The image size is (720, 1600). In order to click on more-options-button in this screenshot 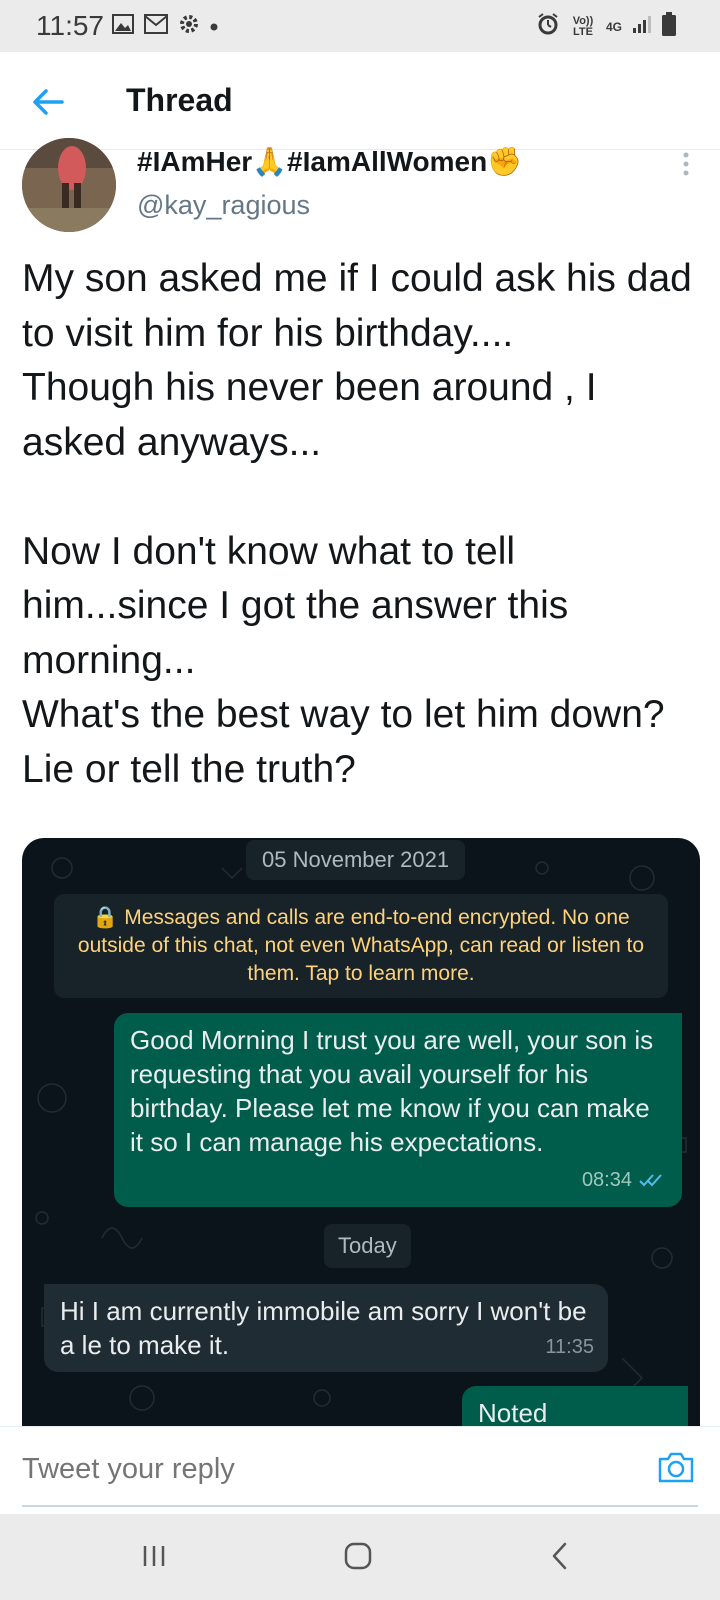, I will do `click(686, 165)`.